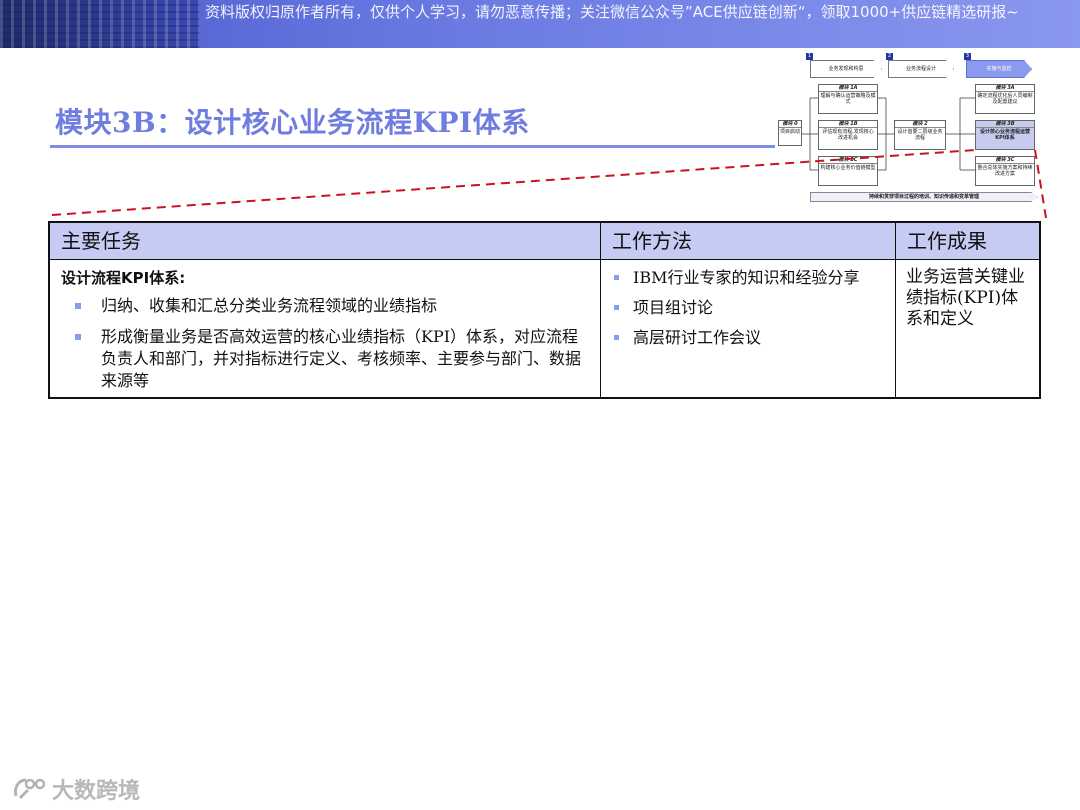 The width and height of the screenshot is (1080, 810). I want to click on methods-cell: IBM行业专家的知识和经验分享 项目组讨论 高层研讨工作会议, so click(748, 304).